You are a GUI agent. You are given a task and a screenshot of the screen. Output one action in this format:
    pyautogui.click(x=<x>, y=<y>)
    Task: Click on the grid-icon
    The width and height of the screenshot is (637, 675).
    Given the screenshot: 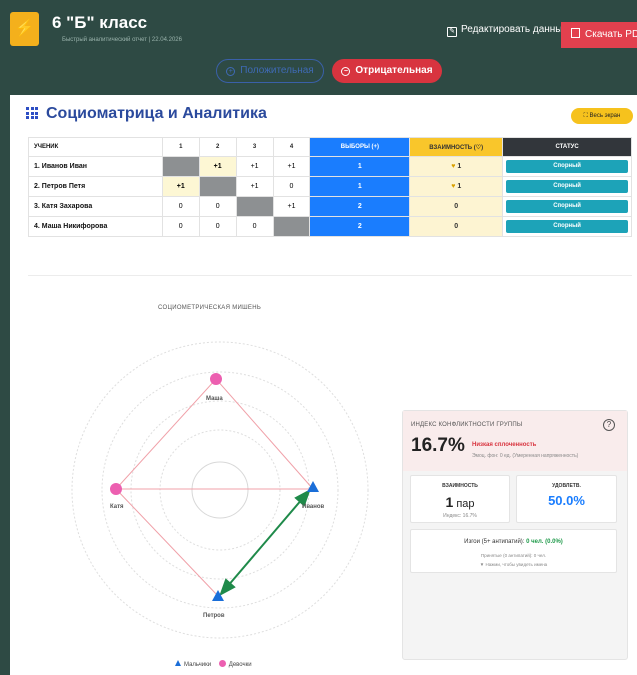 What is the action you would take?
    pyautogui.click(x=32, y=113)
    